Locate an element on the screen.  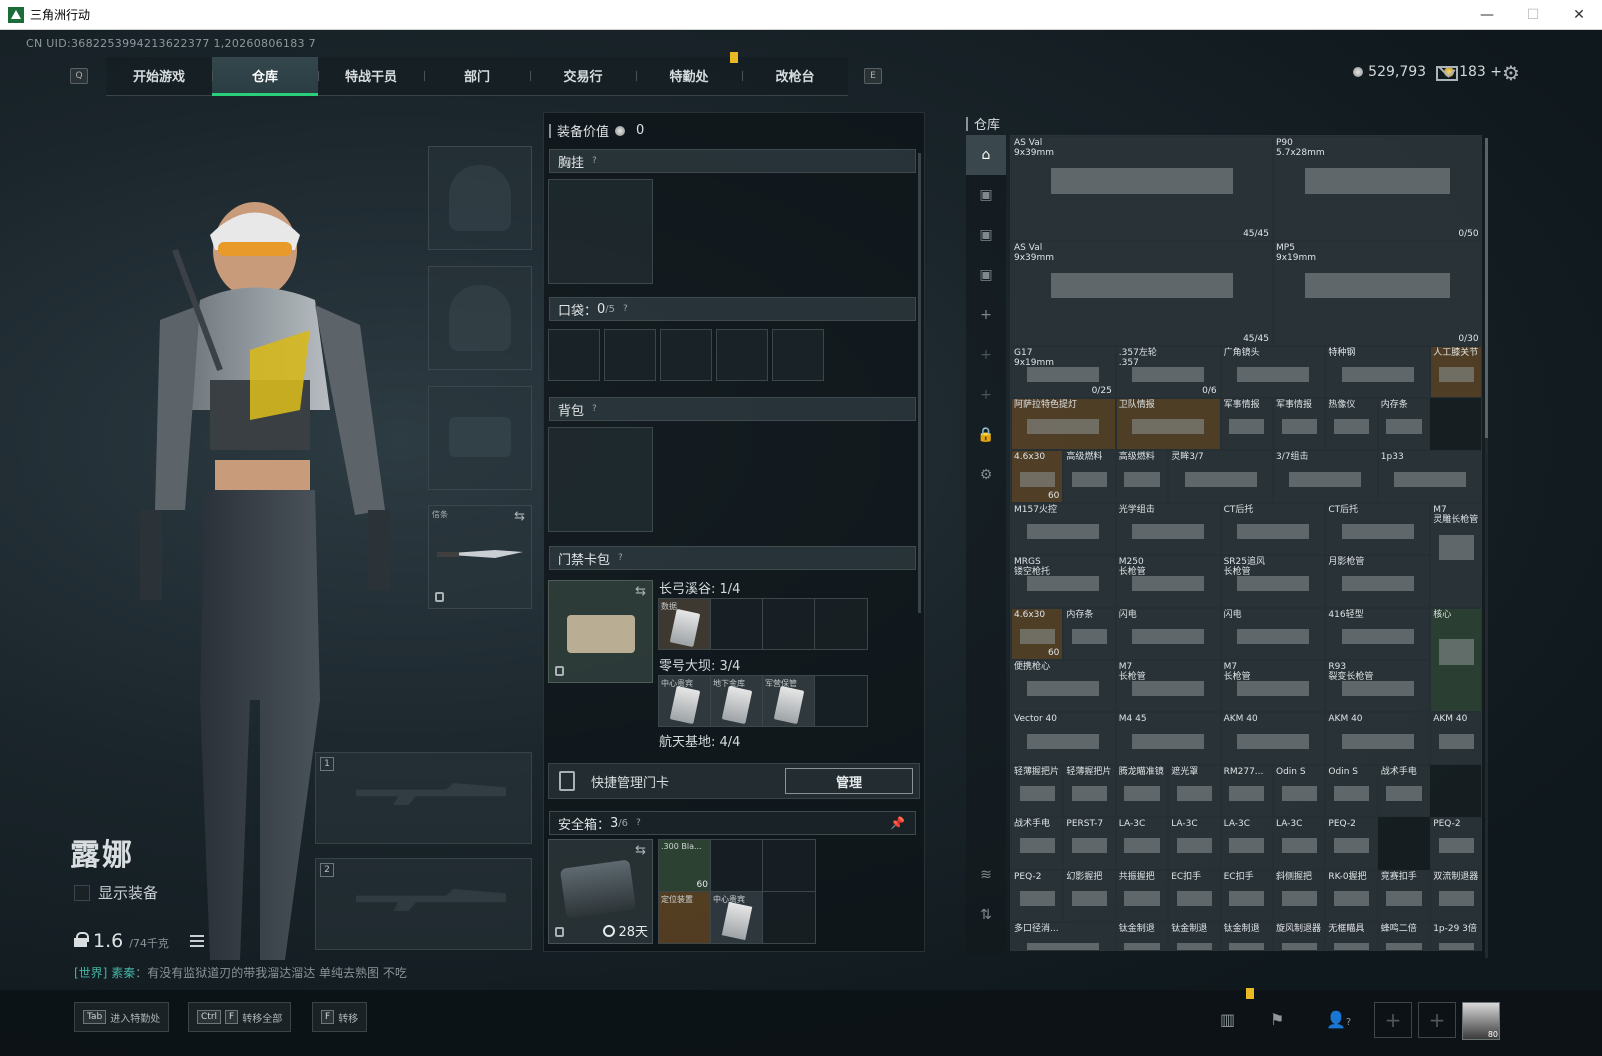
warehouse-item: CT后托 is located at coordinates (1273, 529).